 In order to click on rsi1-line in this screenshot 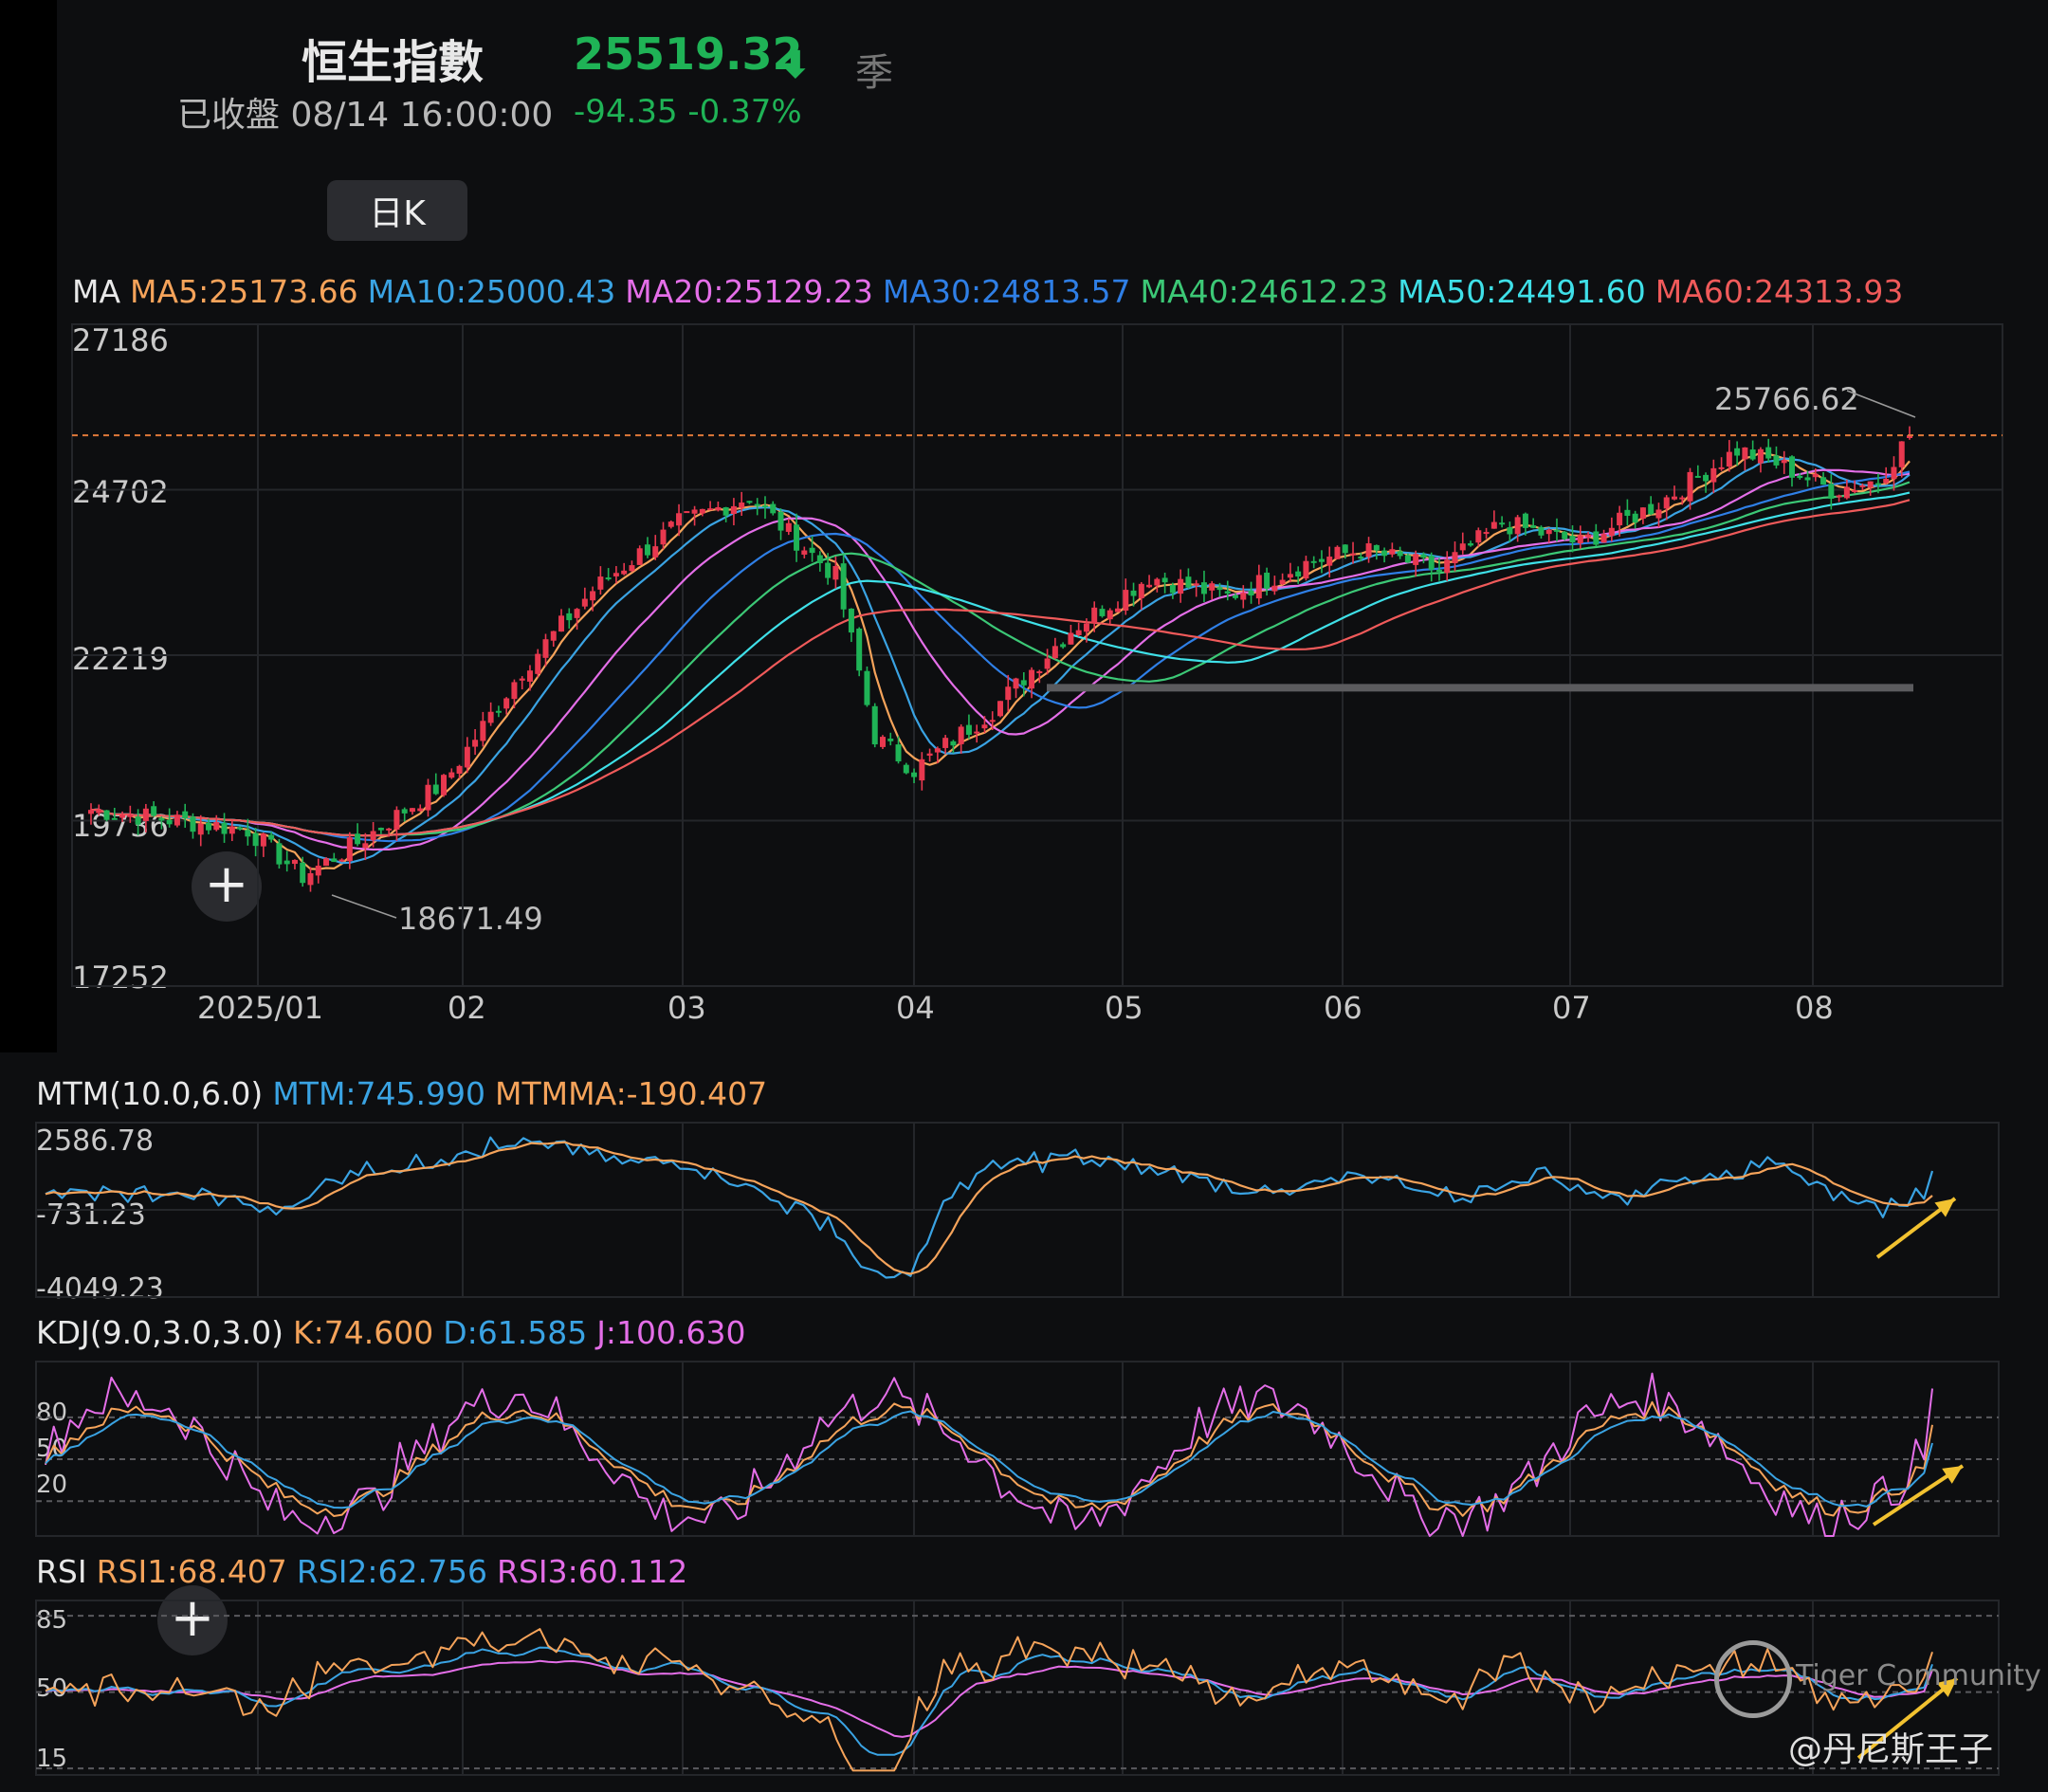, I will do `click(989, 1700)`.